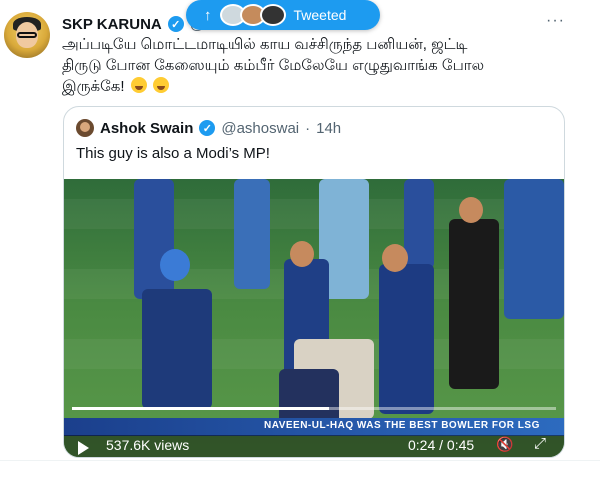  What do you see at coordinates (83, 448) in the screenshot?
I see `play-icon` at bounding box center [83, 448].